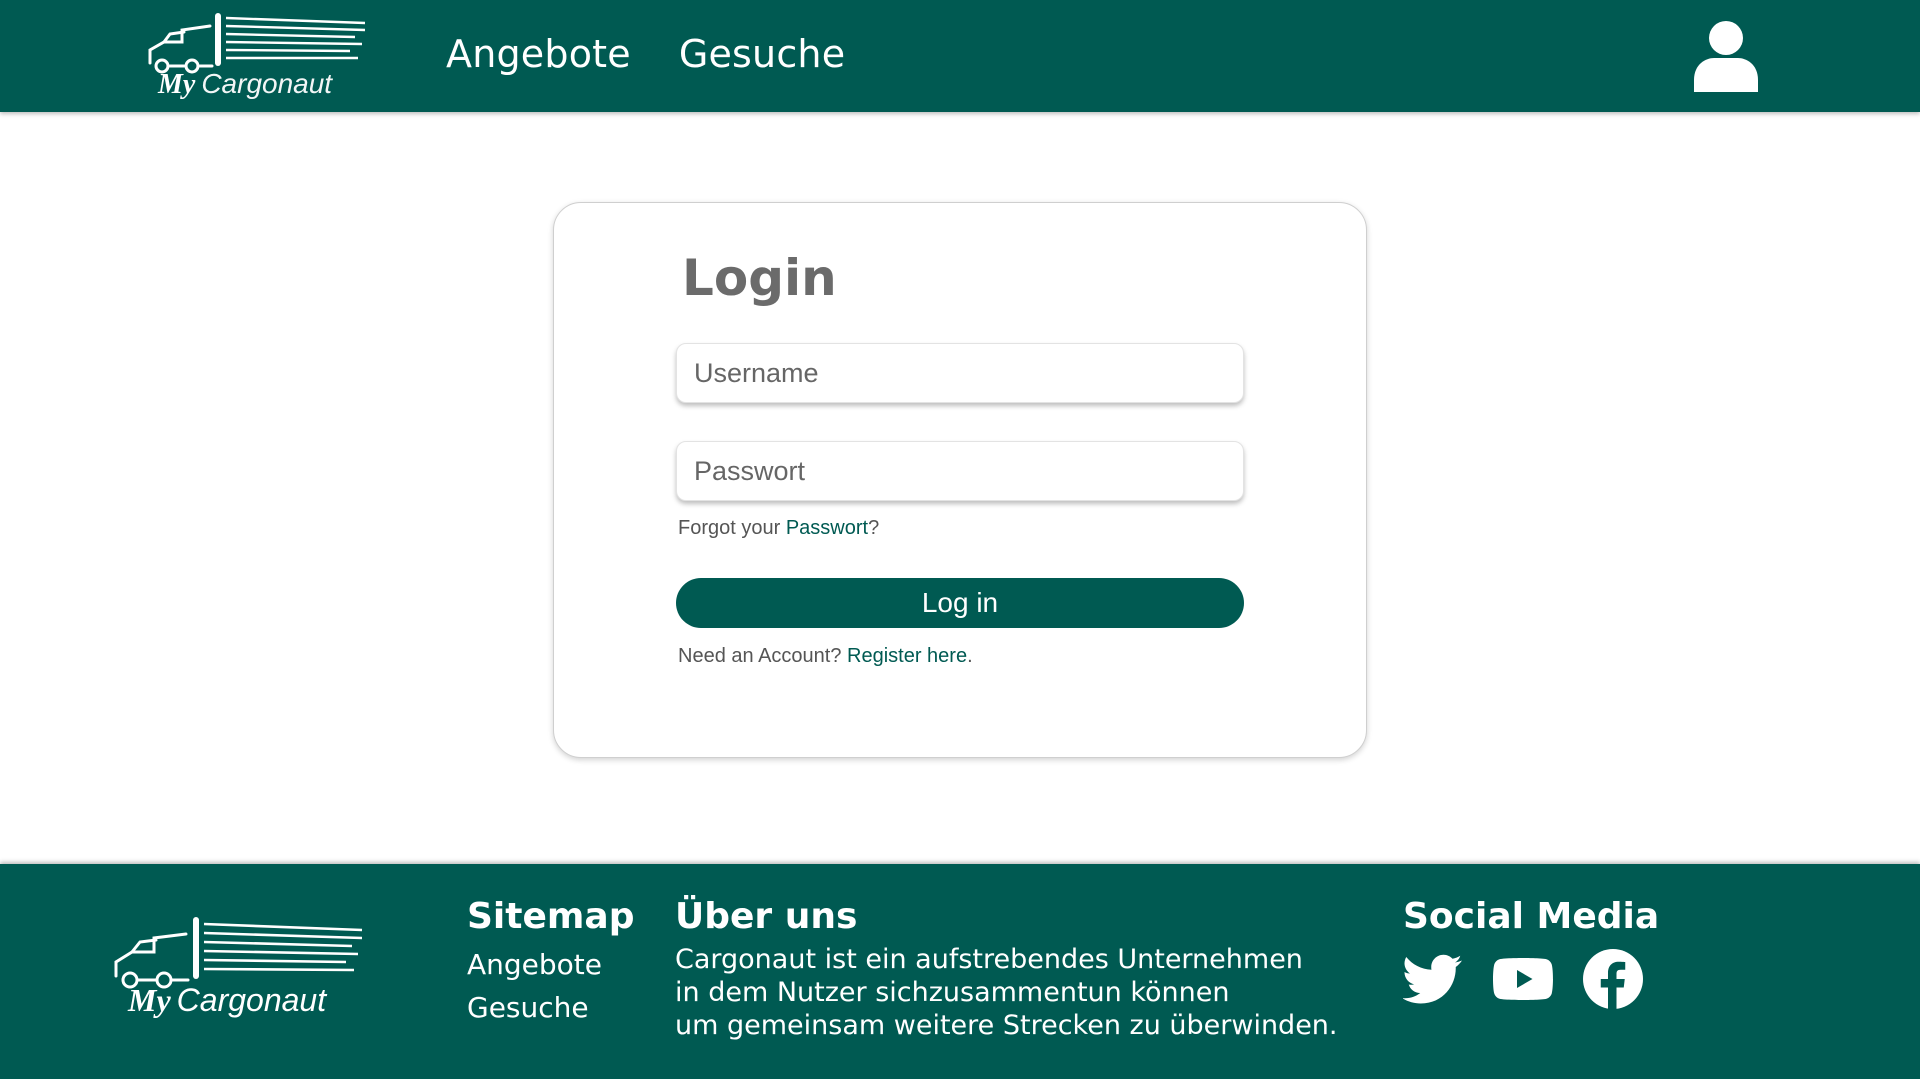 This screenshot has width=1920, height=1079. What do you see at coordinates (779, 528) in the screenshot?
I see `forgot-password-text: Forgot your Passwort?` at bounding box center [779, 528].